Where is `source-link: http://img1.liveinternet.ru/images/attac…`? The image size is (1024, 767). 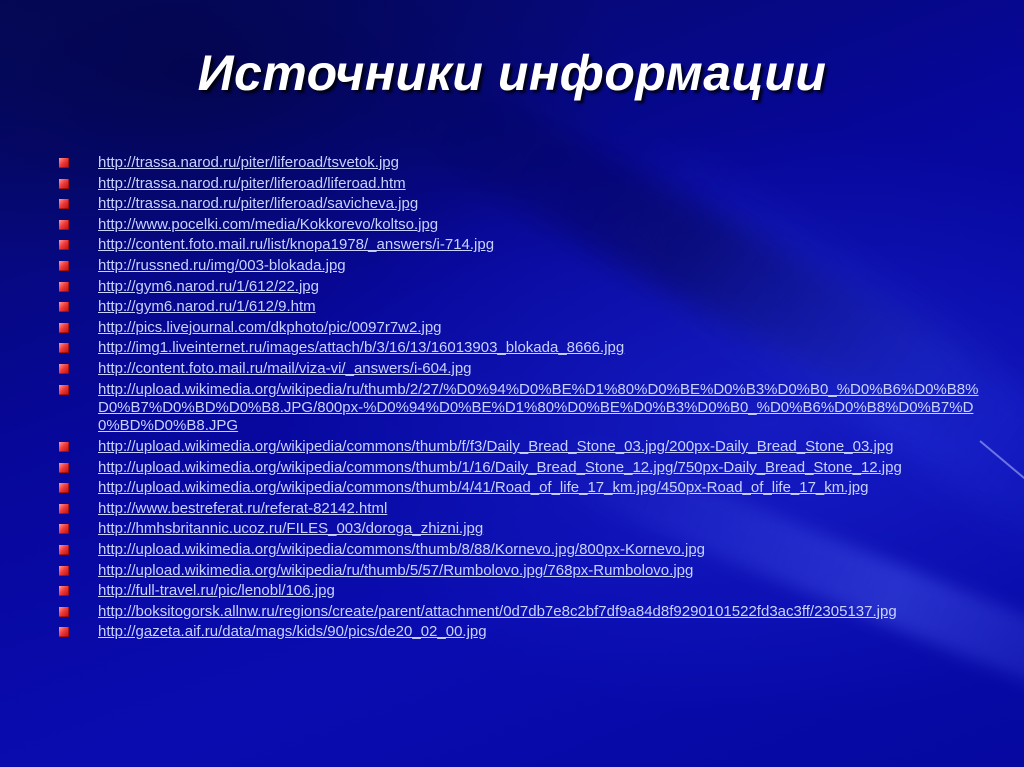
source-link: http://img1.liveinternet.ru/images/attac… is located at coordinates (361, 347).